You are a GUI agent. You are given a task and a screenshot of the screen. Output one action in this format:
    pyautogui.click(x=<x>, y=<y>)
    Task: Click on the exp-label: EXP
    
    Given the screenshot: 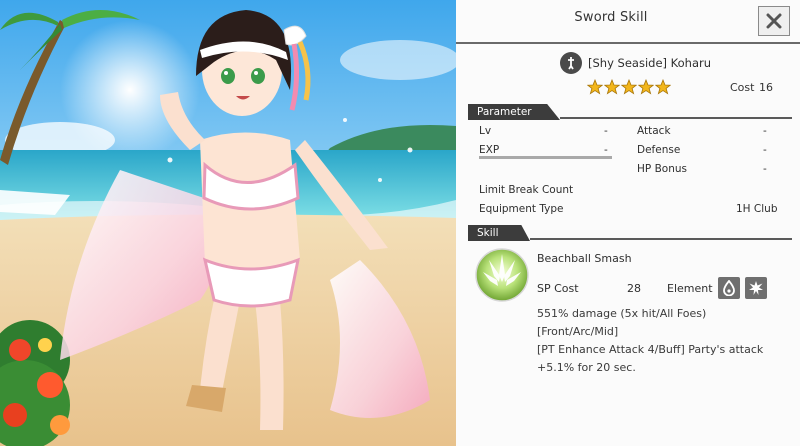 What is the action you would take?
    pyautogui.click(x=489, y=150)
    